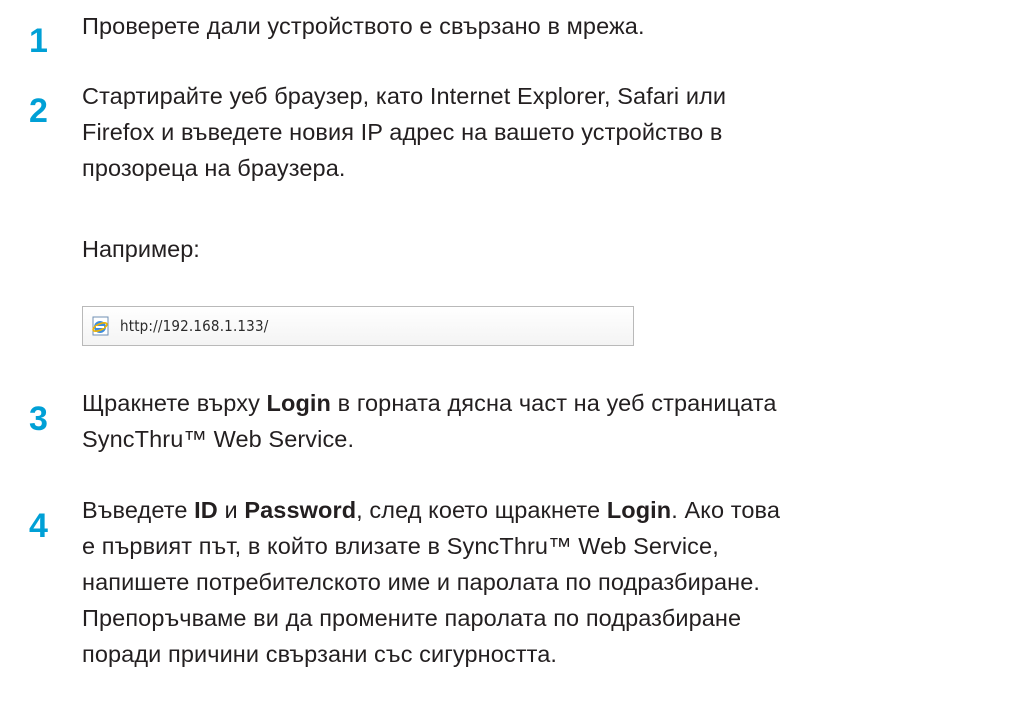 The height and width of the screenshot is (725, 1033). Describe the element at coordinates (300, 510) in the screenshot. I see `ui-term: Password` at that location.